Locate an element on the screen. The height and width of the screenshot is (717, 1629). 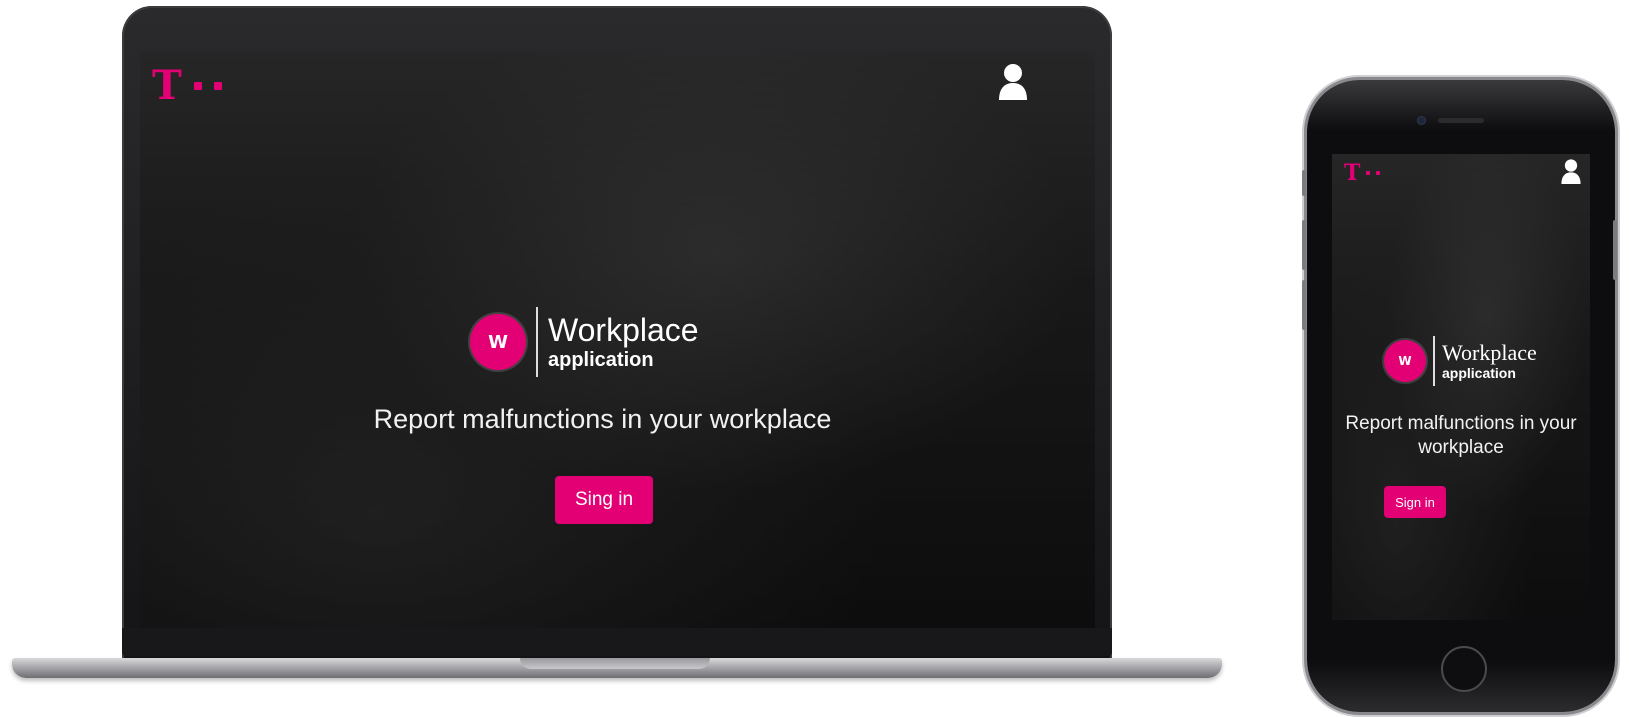
sign-in-button: Sign in is located at coordinates (1415, 502).